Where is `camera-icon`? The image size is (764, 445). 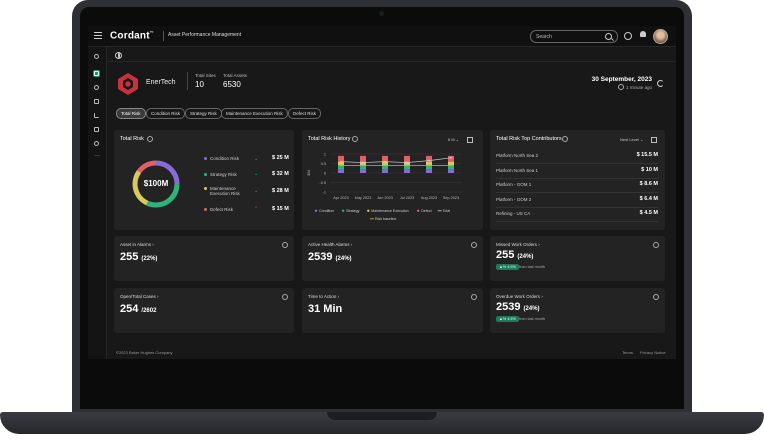
camera-icon is located at coordinates (381, 13).